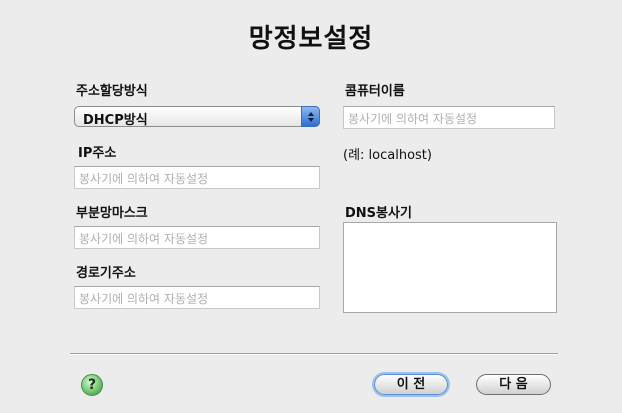  Describe the element at coordinates (106, 273) in the screenshot. I see `gateway-label: 경로기주소` at that location.